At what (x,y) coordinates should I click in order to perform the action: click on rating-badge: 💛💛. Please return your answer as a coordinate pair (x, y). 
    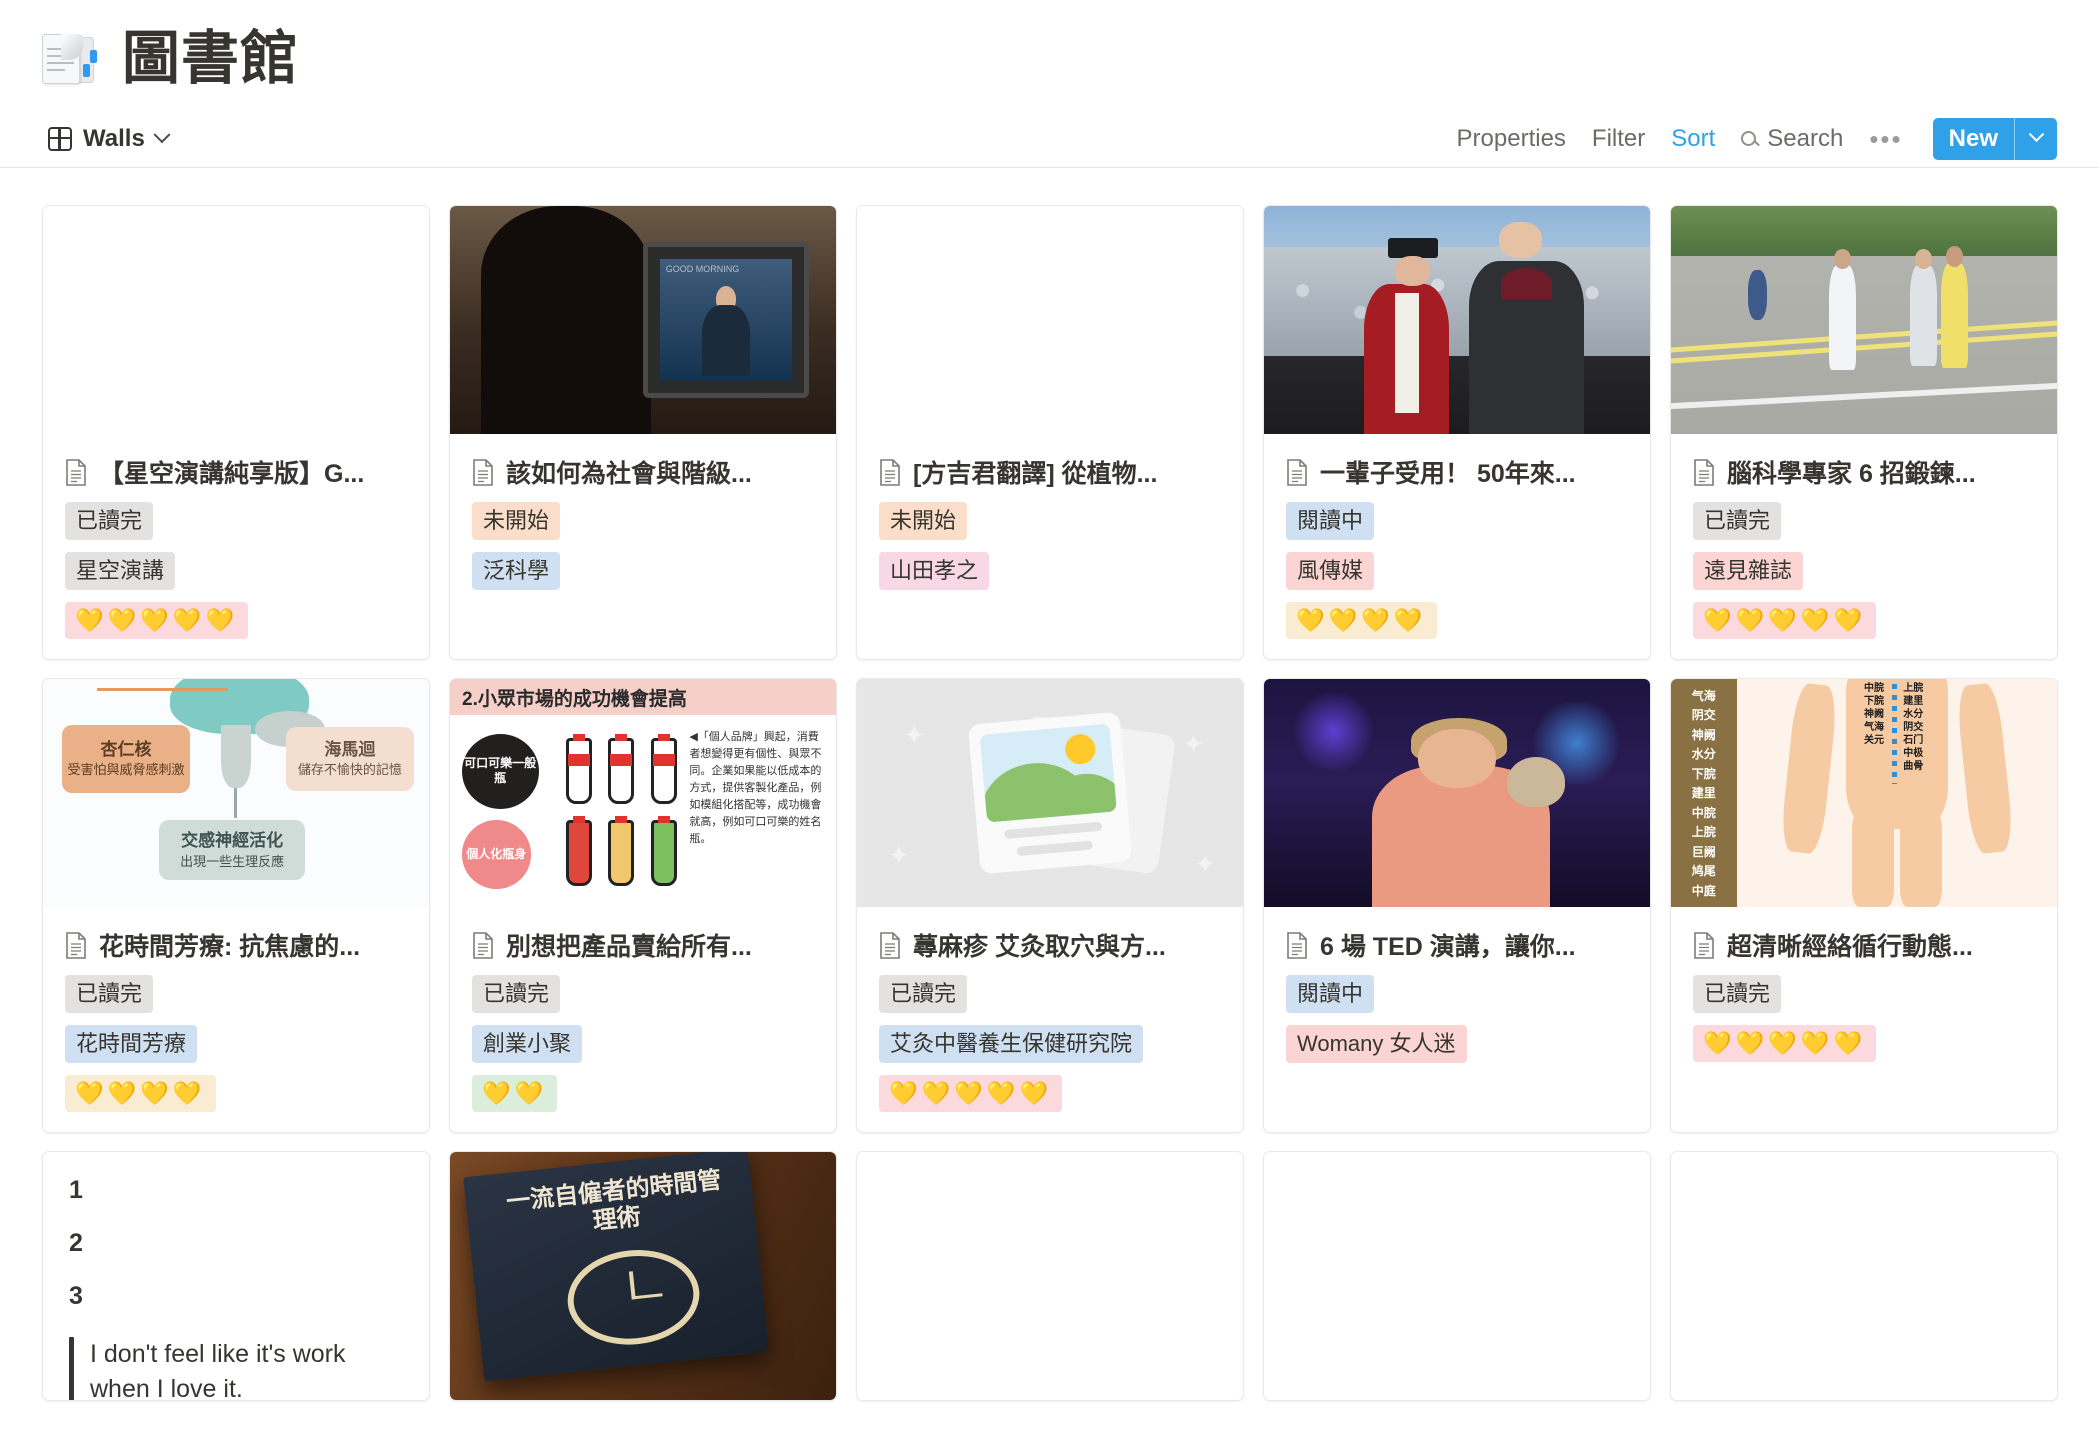
    Looking at the image, I should click on (515, 1093).